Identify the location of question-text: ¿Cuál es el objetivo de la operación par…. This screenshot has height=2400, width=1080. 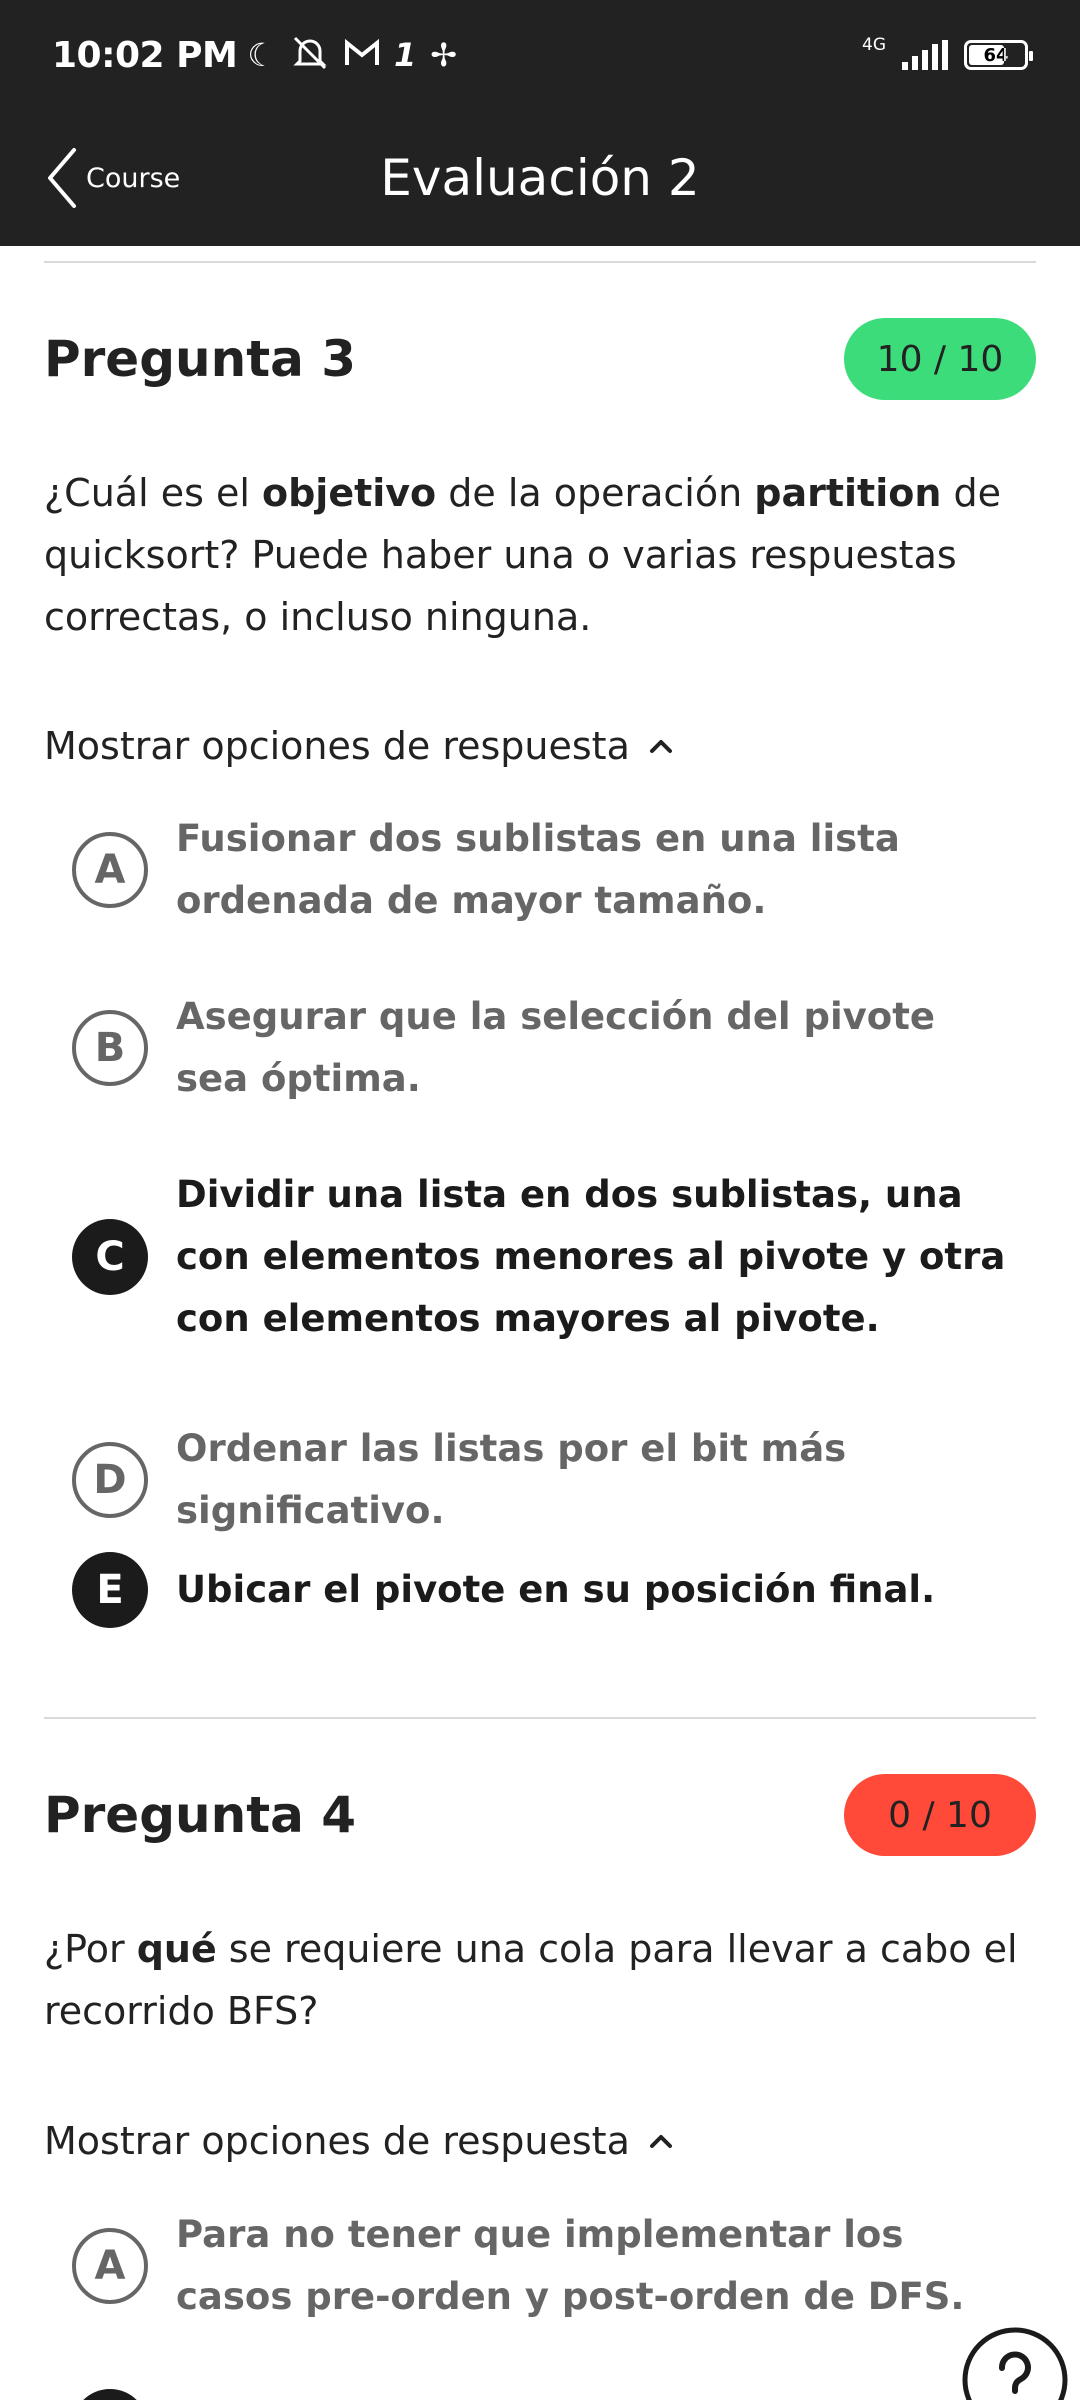
(534, 555).